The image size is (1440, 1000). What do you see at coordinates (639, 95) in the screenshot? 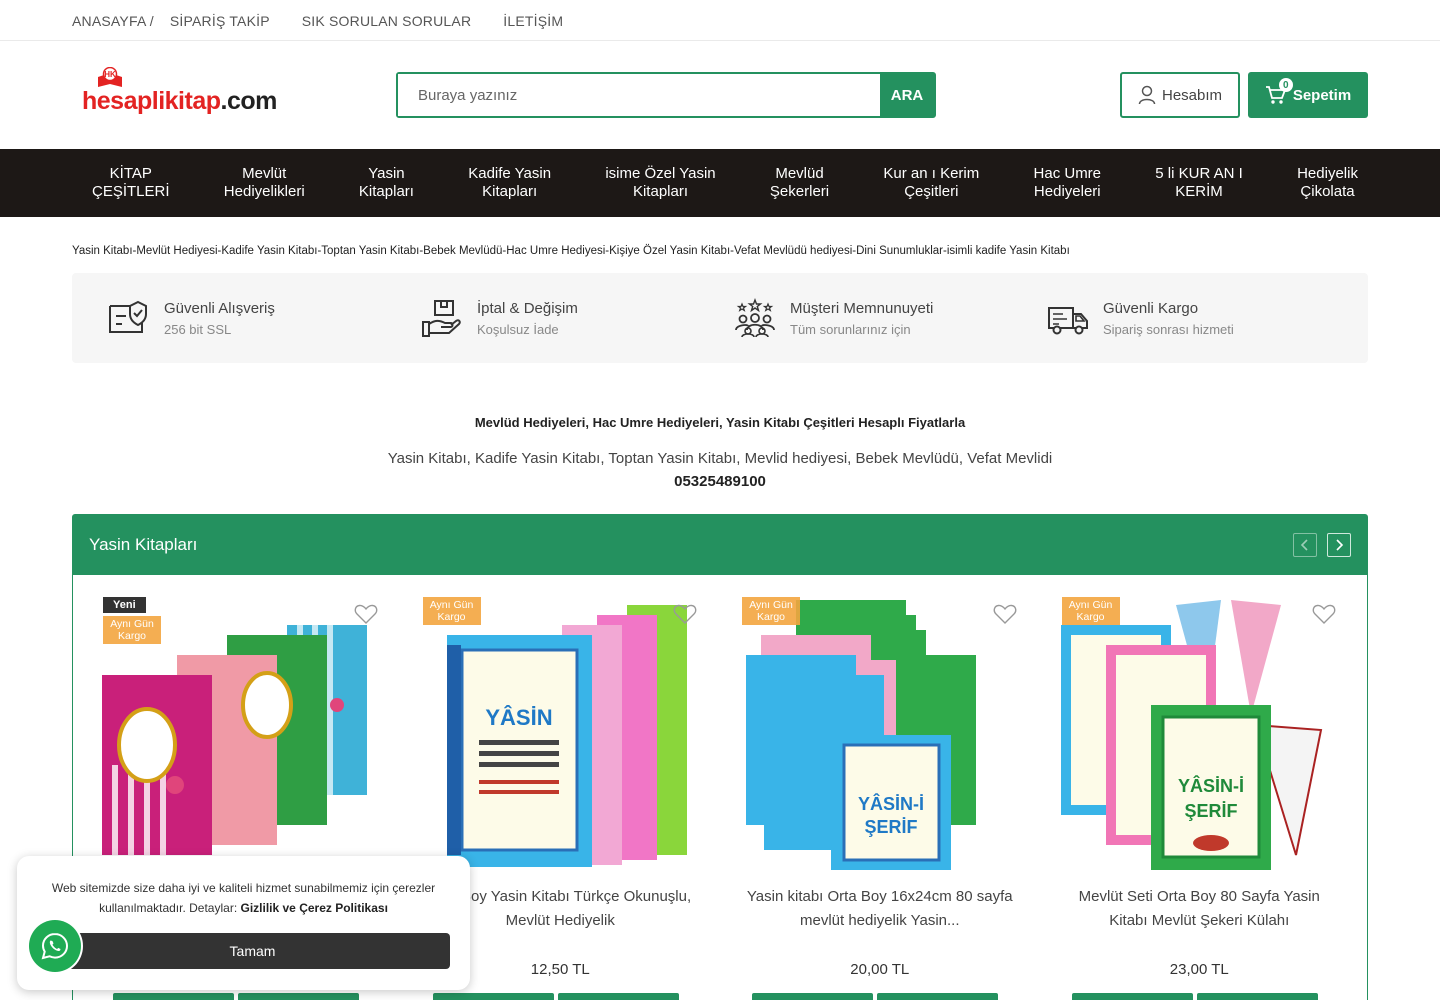
I see `search-input` at bounding box center [639, 95].